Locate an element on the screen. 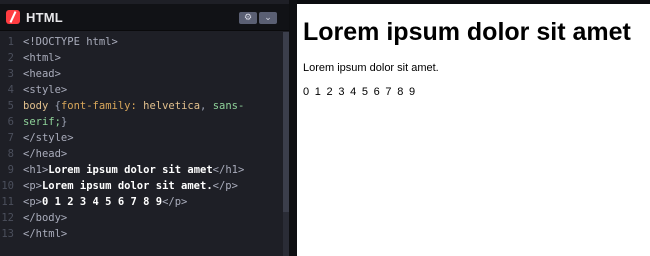 The image size is (650, 256). line-number: 11 is located at coordinates (7, 202).